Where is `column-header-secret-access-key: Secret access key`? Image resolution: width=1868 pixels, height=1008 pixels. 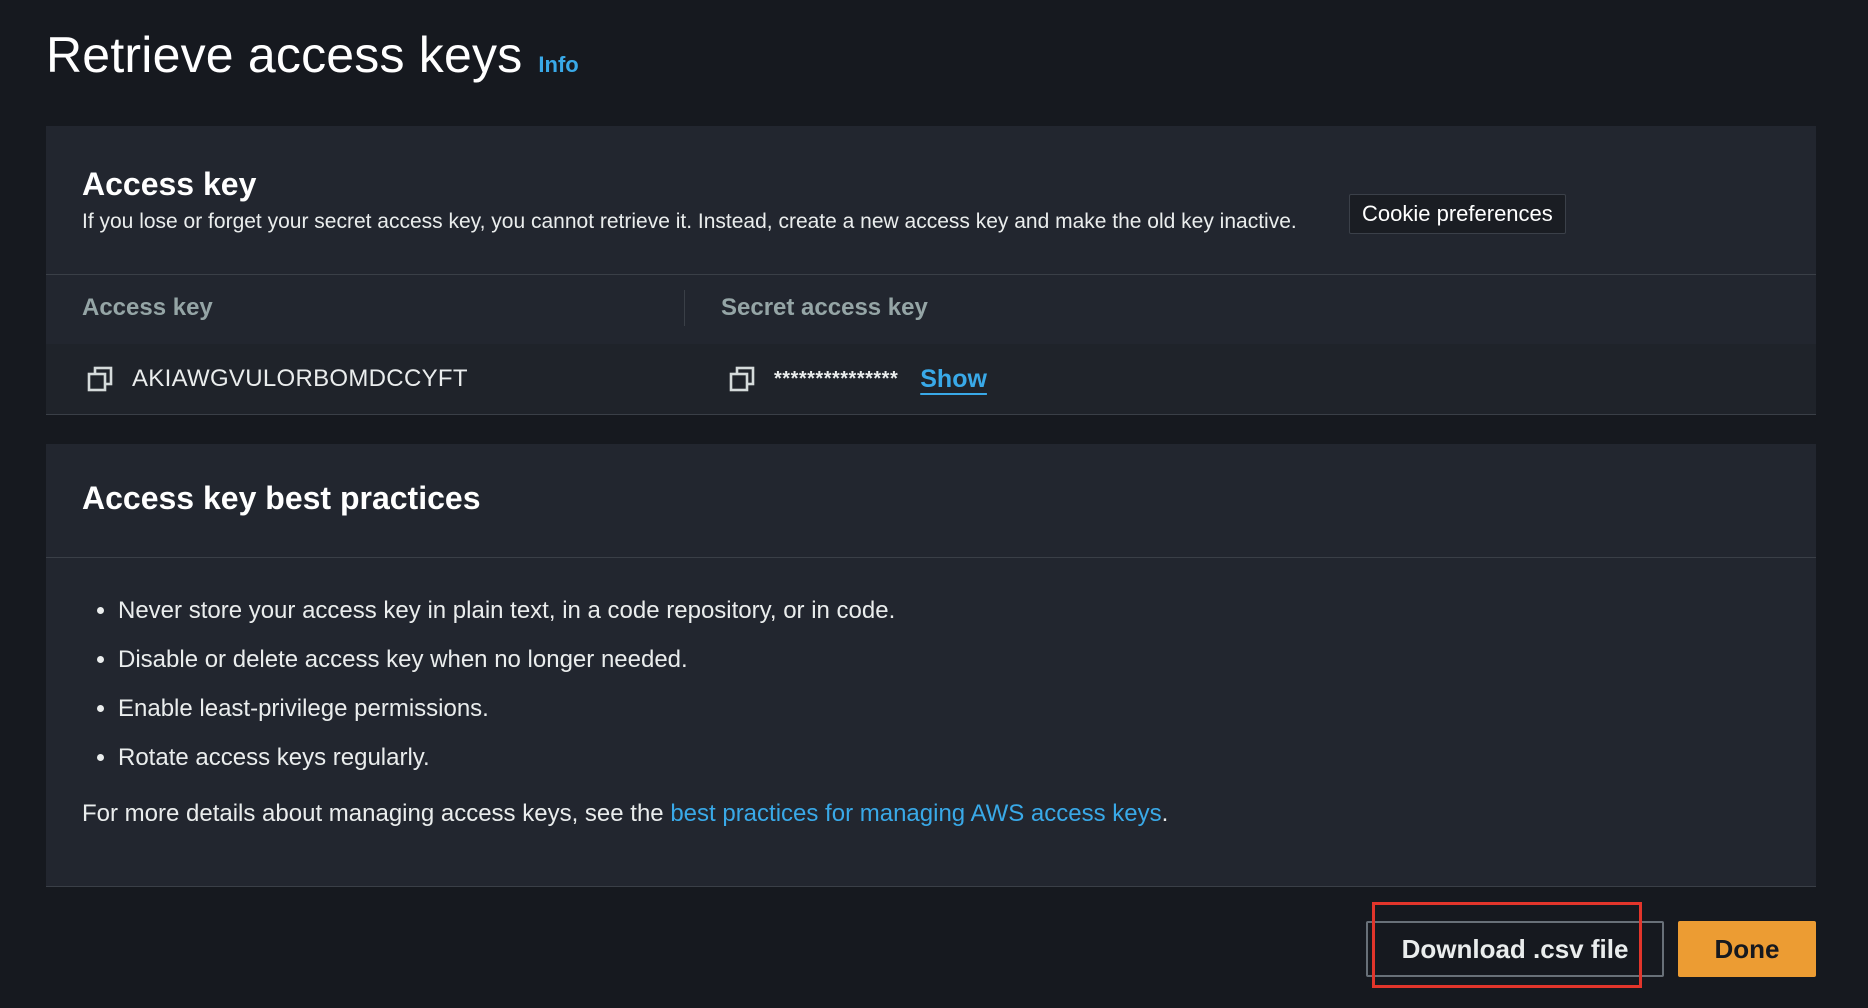 column-header-secret-access-key: Secret access key is located at coordinates (824, 307).